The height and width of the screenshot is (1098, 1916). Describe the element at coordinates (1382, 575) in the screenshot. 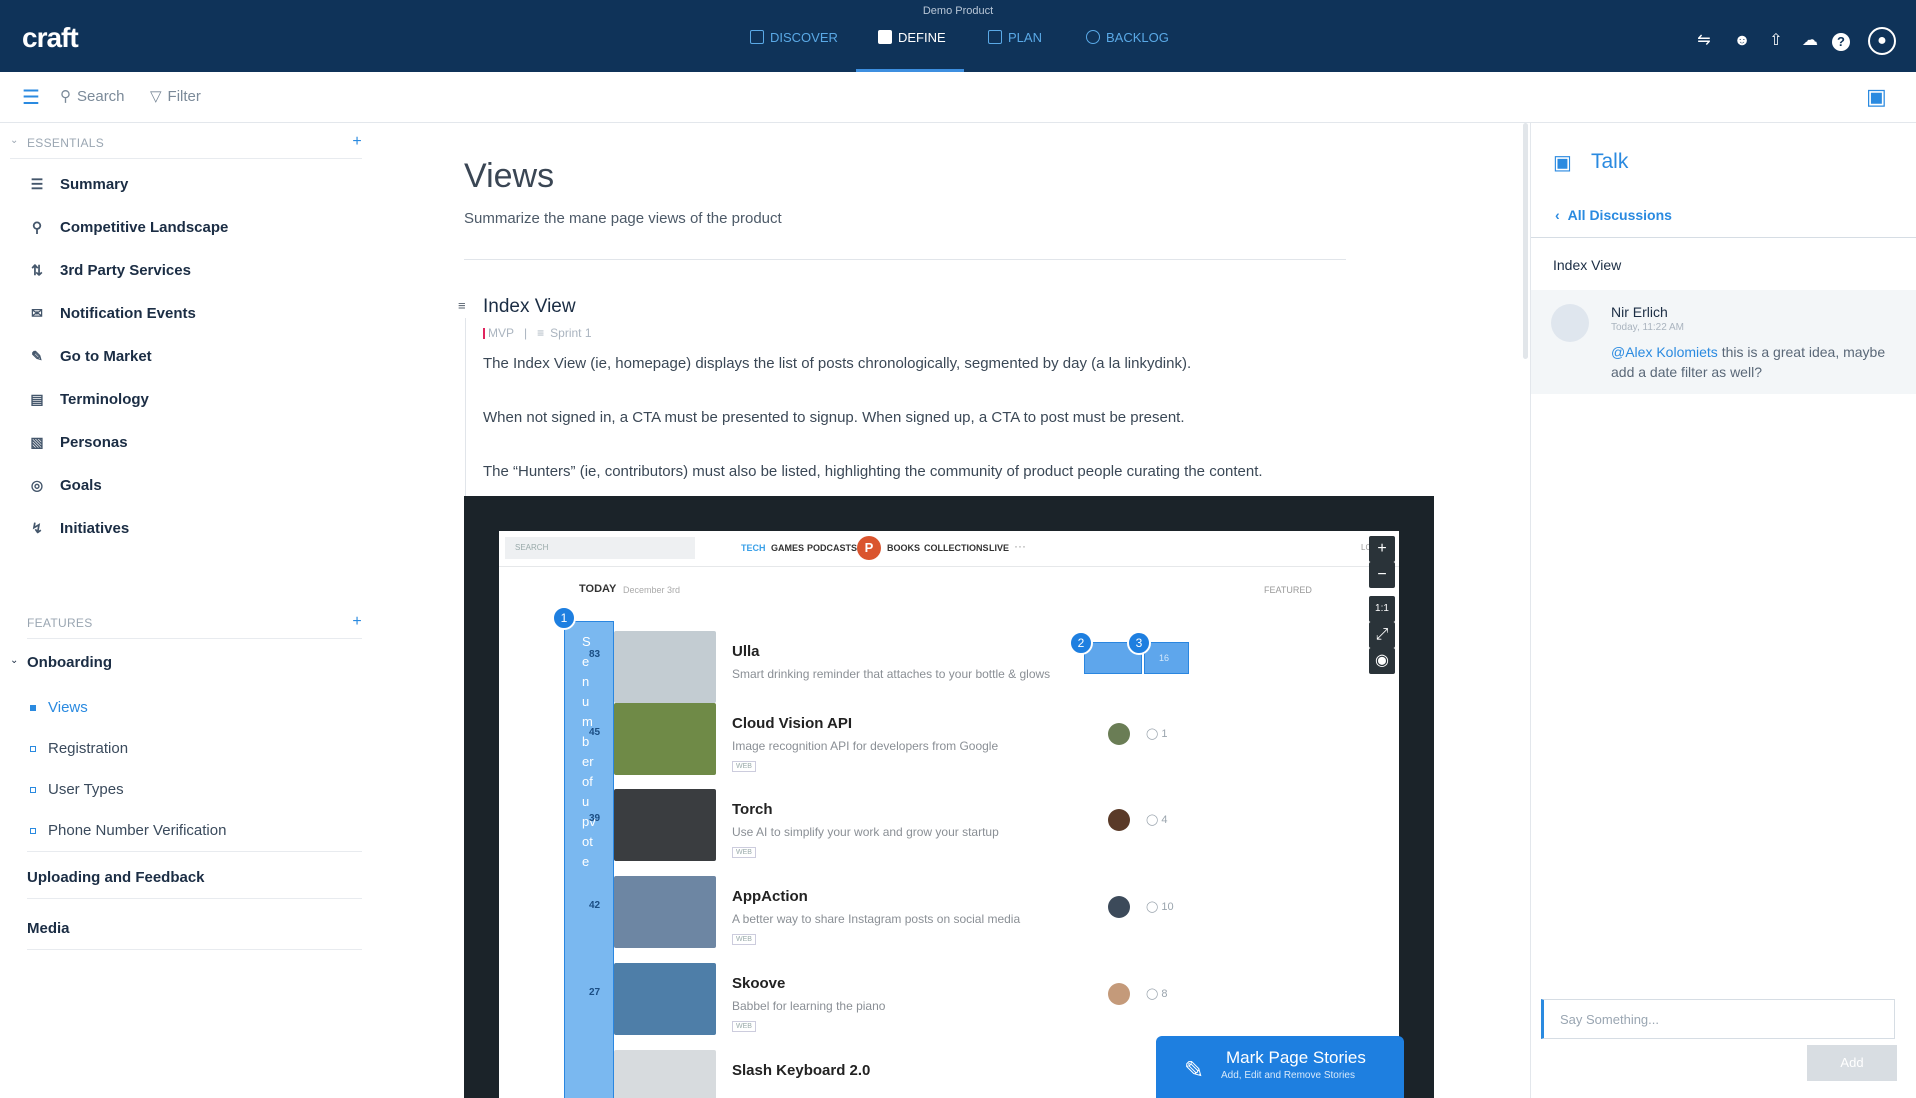

I see `zoom-out-button: −` at that location.